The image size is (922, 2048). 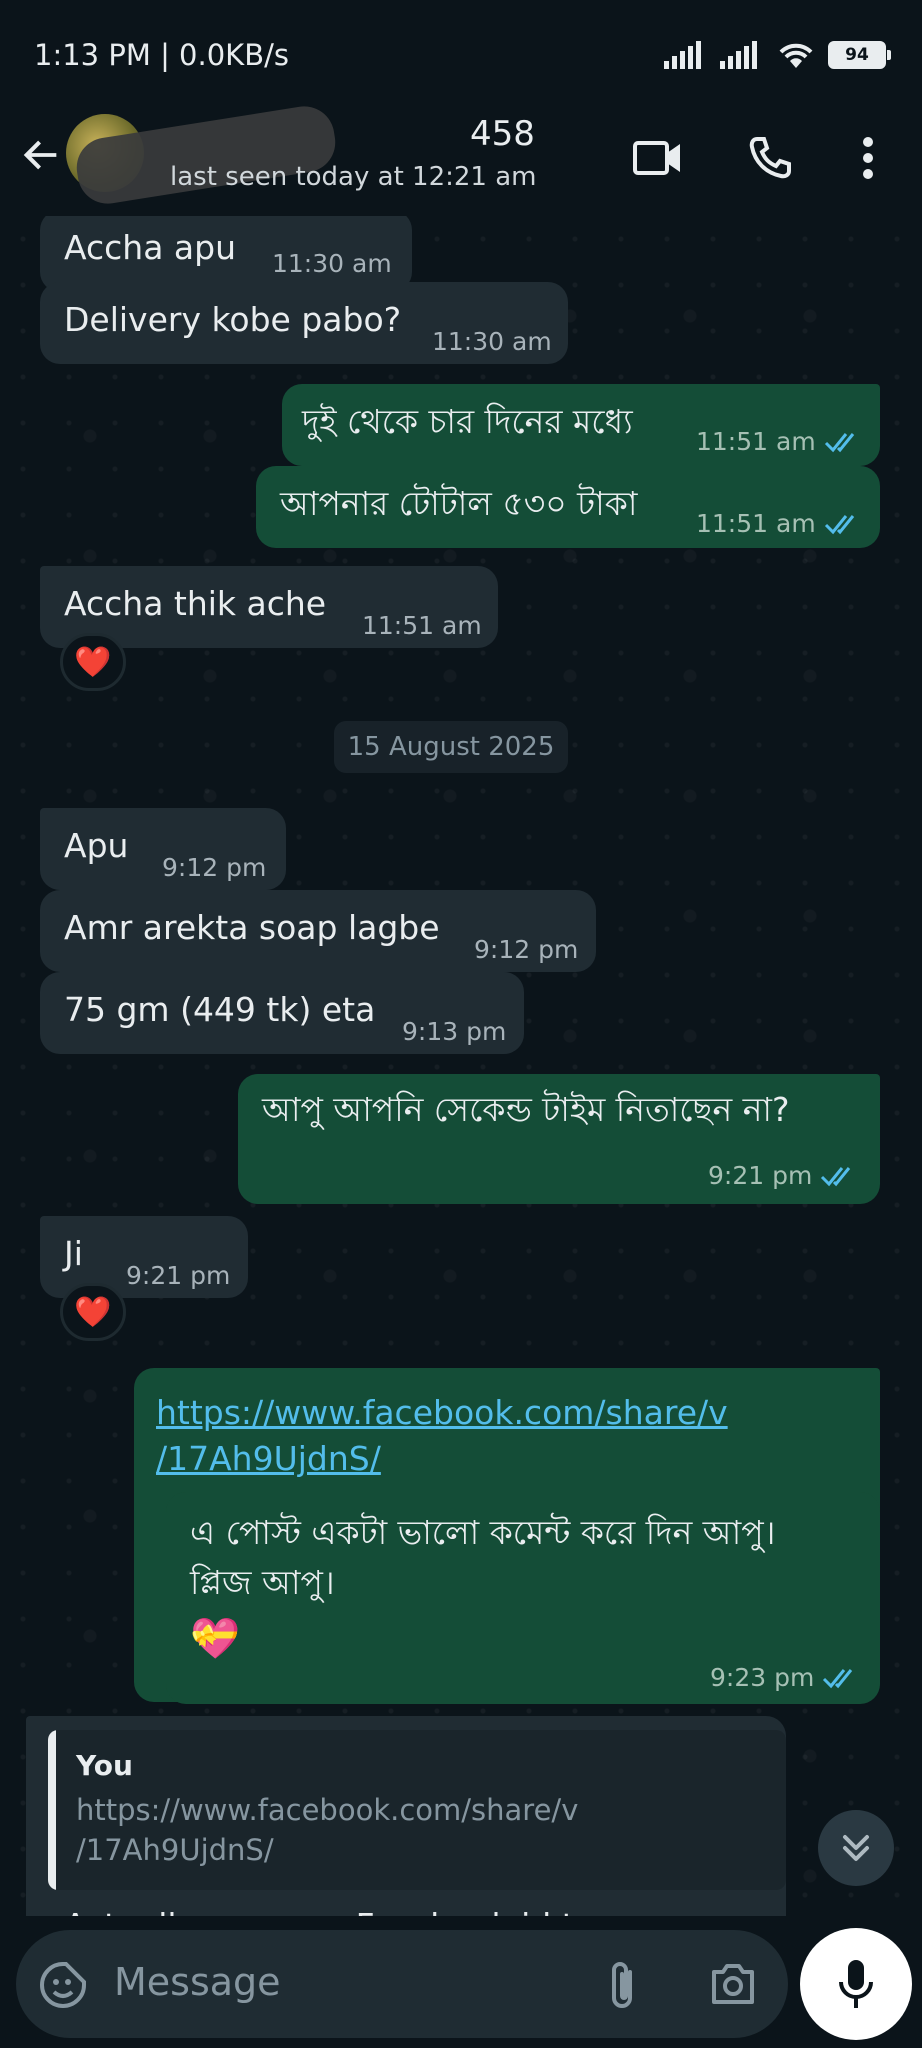 I want to click on message-outgoing: আপনার টোটাল ৫৩০ টাকা 11:51 am, so click(x=568, y=507).